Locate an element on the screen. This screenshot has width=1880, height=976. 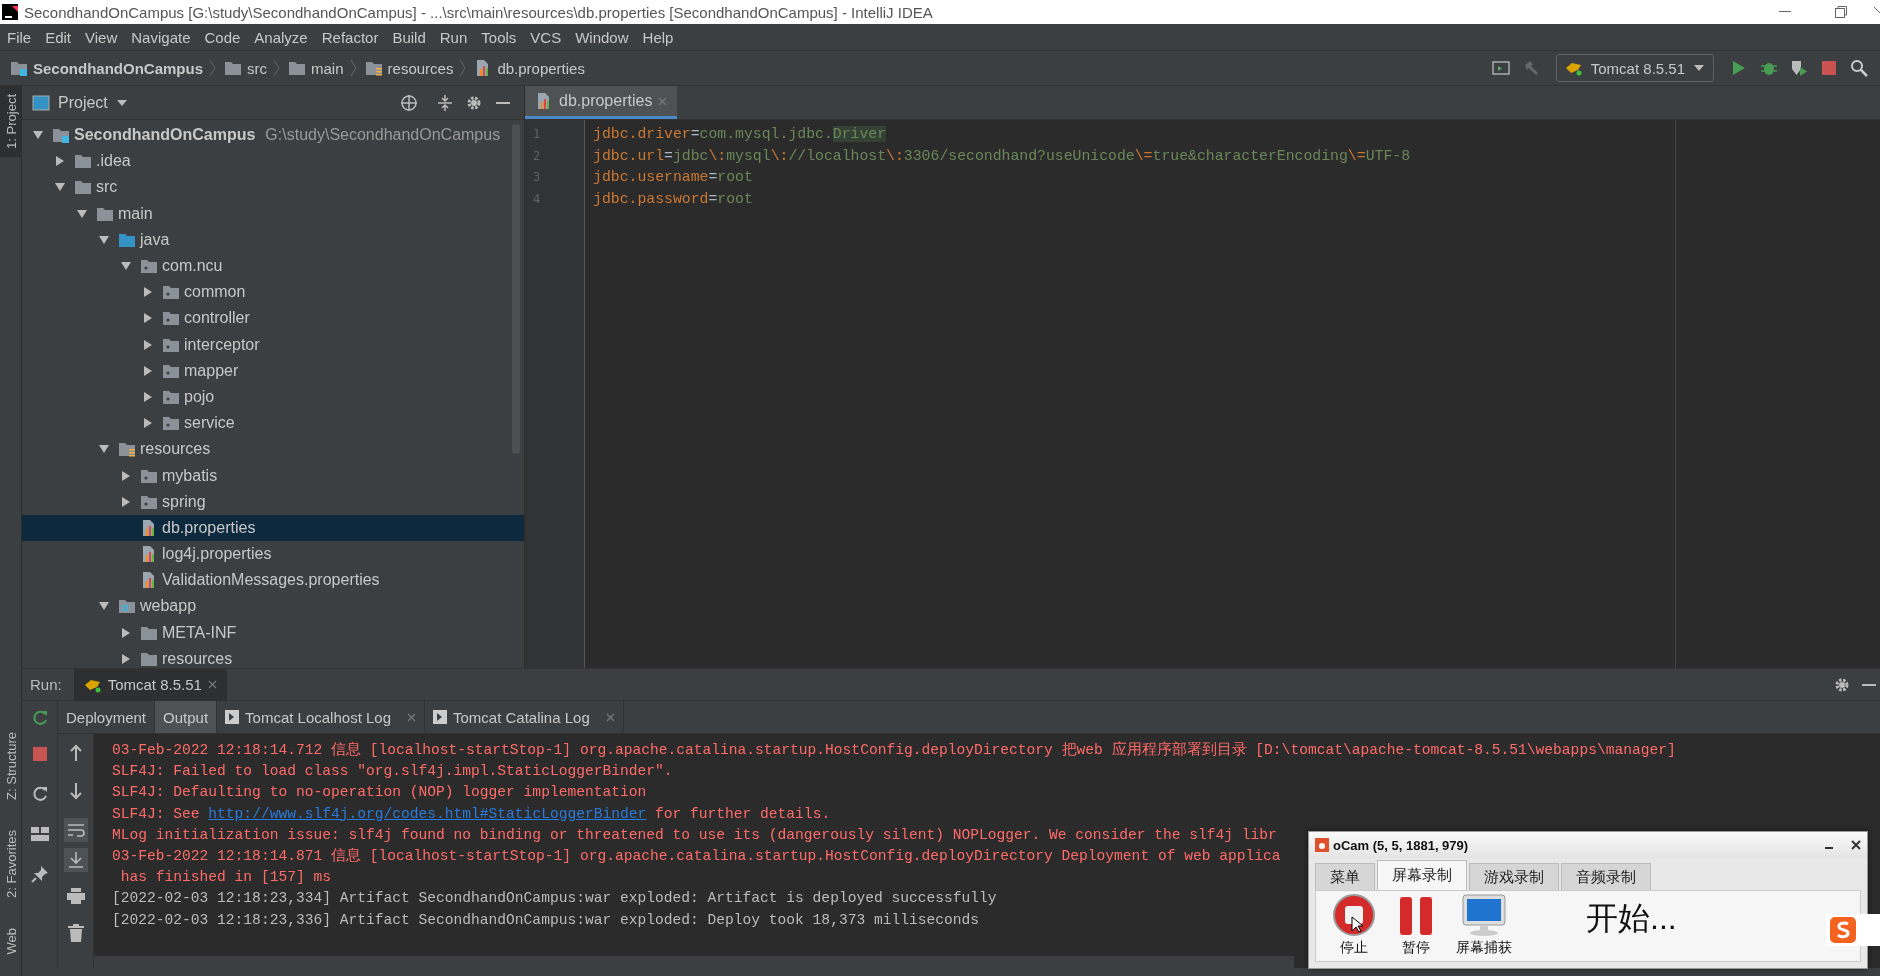
editor-tab: db.properties is located at coordinates (601, 102).